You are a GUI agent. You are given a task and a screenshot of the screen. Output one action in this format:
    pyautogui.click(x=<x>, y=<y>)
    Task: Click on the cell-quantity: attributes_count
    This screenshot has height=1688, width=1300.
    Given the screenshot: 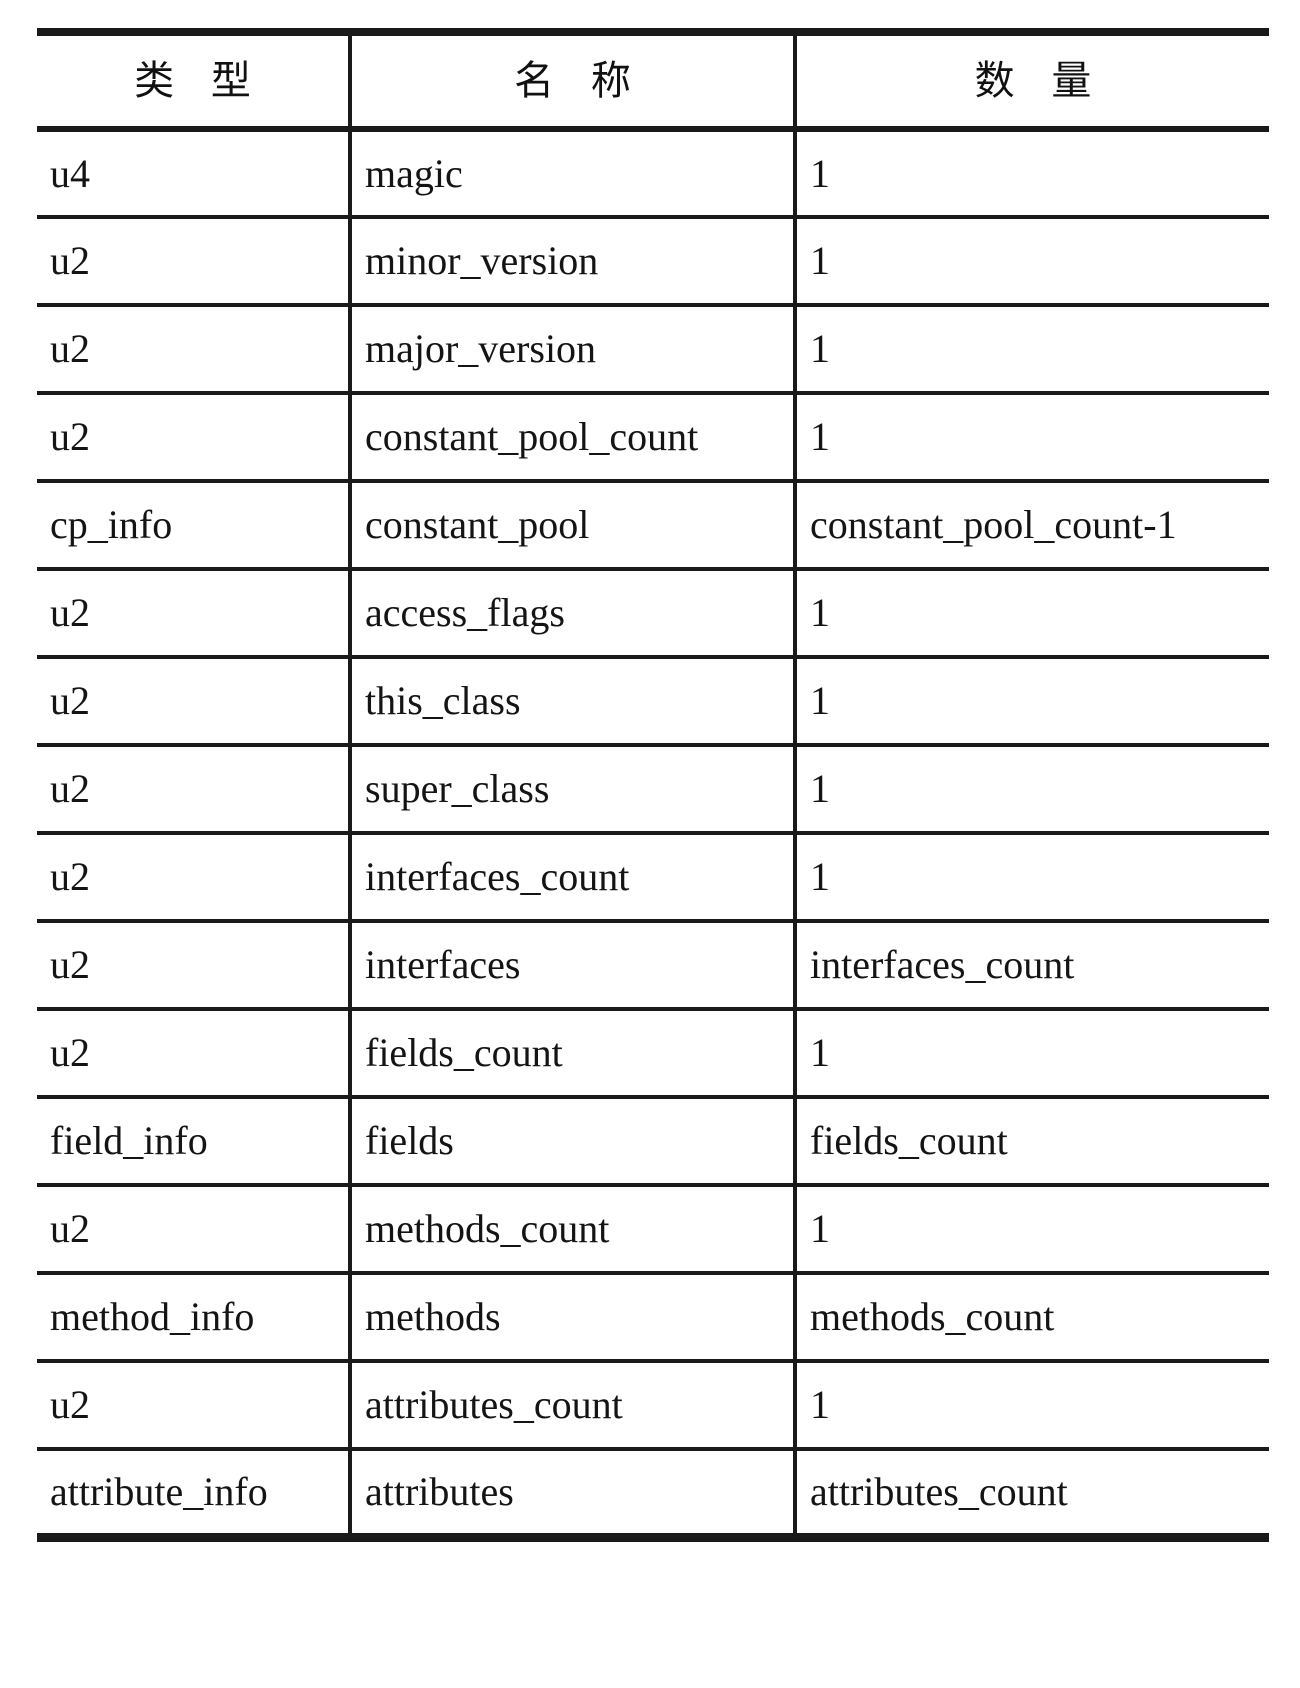 What is the action you would take?
    pyautogui.click(x=1032, y=1495)
    